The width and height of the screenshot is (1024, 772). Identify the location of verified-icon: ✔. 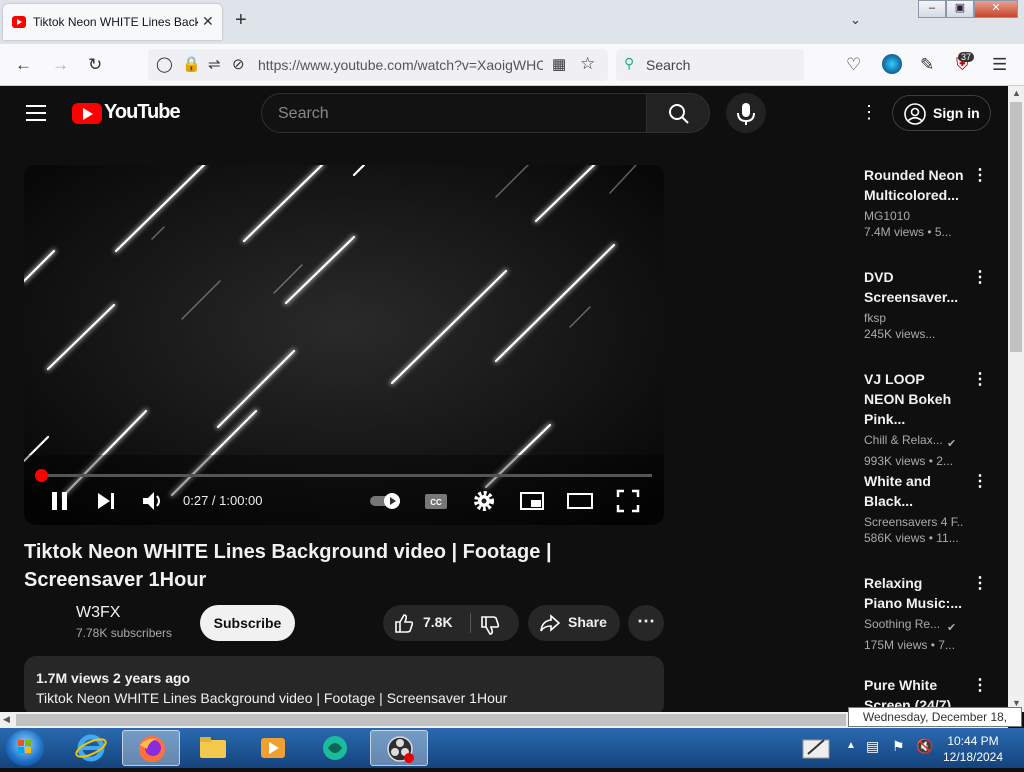
(950, 444).